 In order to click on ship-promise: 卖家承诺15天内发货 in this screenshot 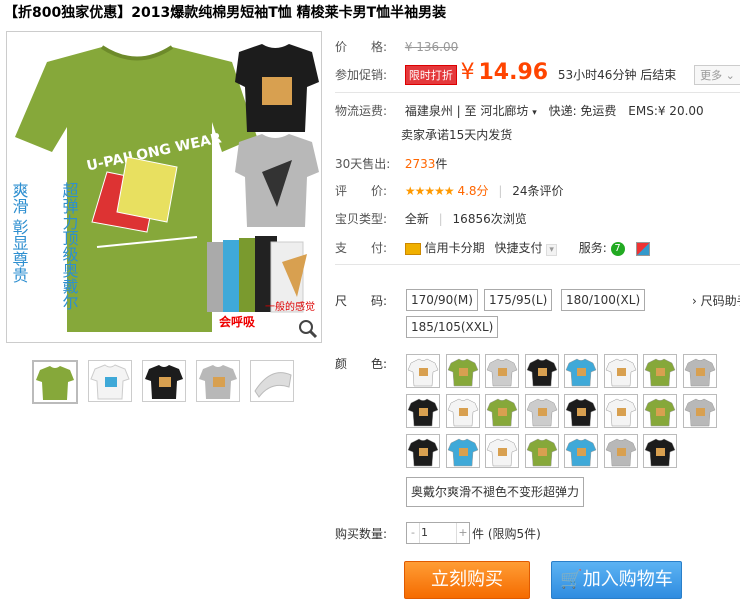, I will do `click(457, 135)`.